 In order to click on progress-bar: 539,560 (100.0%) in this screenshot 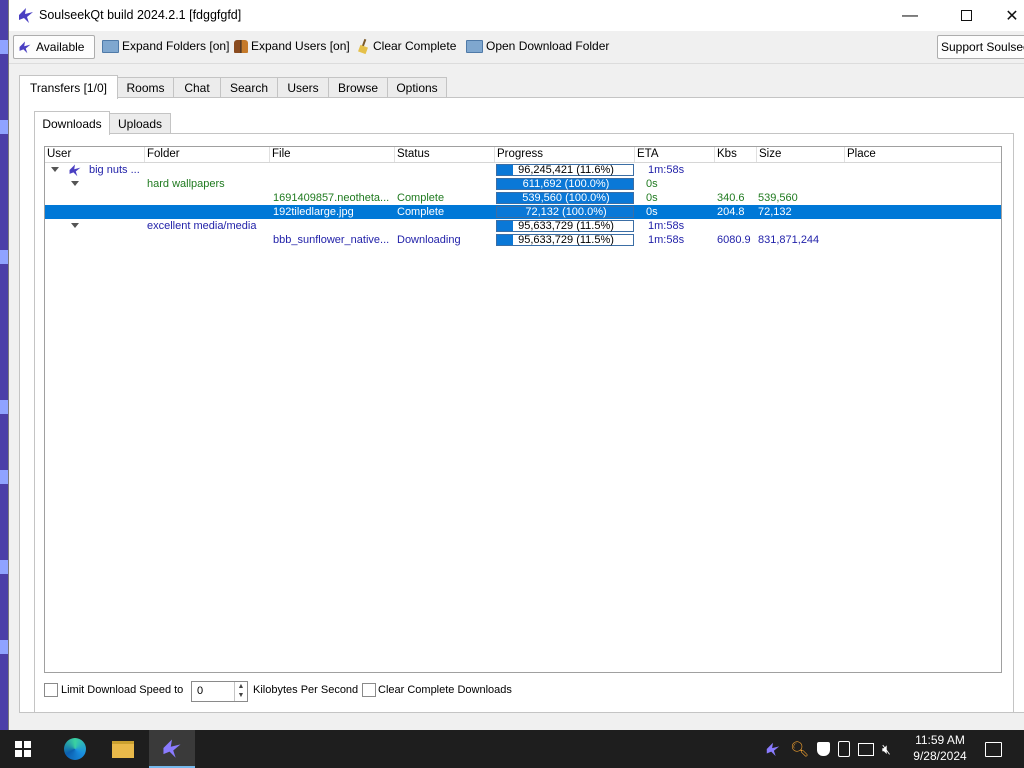, I will do `click(565, 198)`.